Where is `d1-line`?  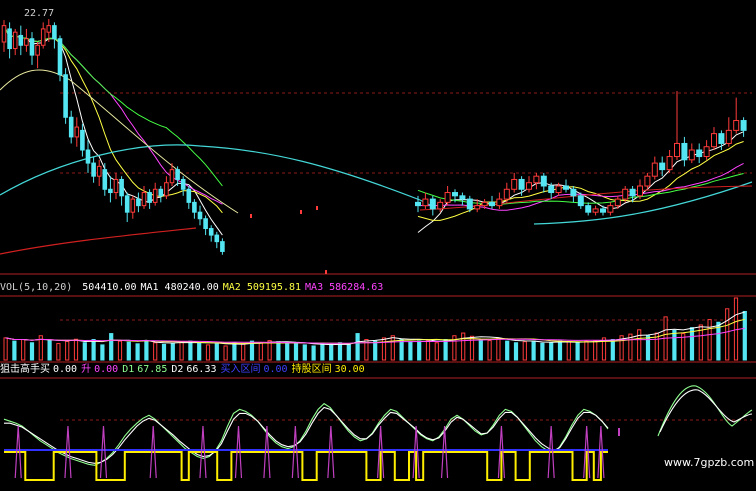
d1-line is located at coordinates (705, 411).